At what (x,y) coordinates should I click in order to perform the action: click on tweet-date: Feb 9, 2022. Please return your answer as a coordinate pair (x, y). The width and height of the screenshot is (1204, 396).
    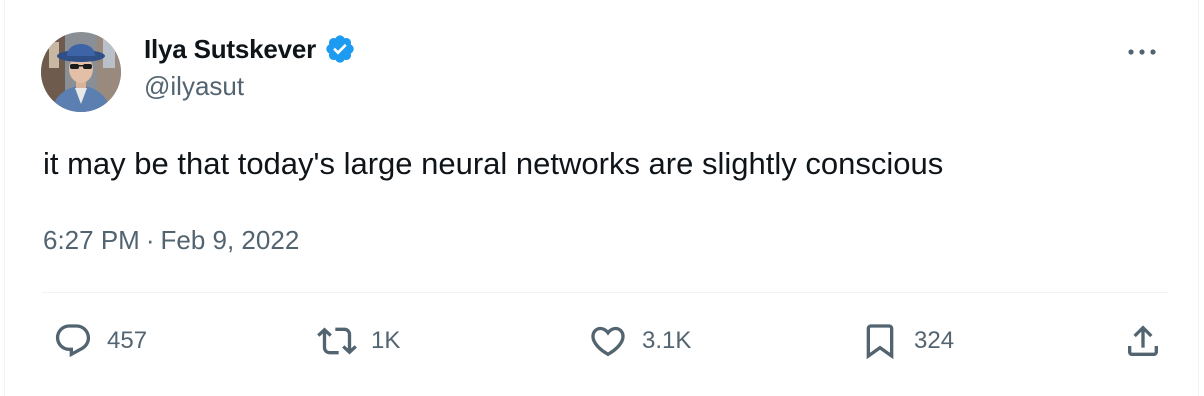
    Looking at the image, I should click on (230, 240).